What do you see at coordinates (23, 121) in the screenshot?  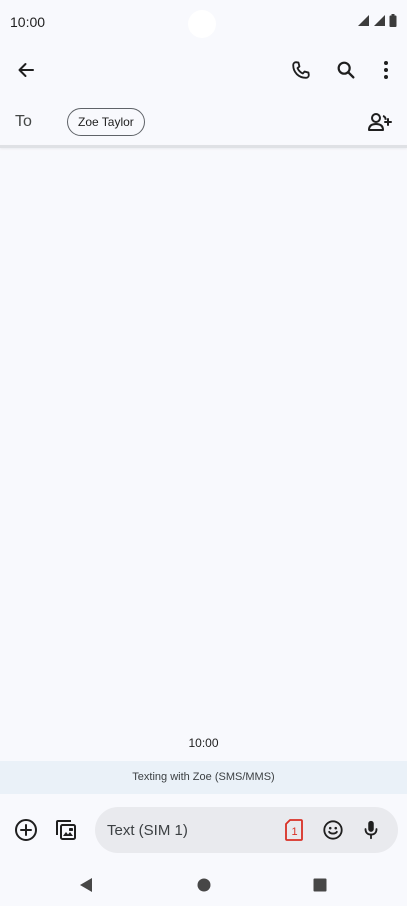 I see `to-label: To` at bounding box center [23, 121].